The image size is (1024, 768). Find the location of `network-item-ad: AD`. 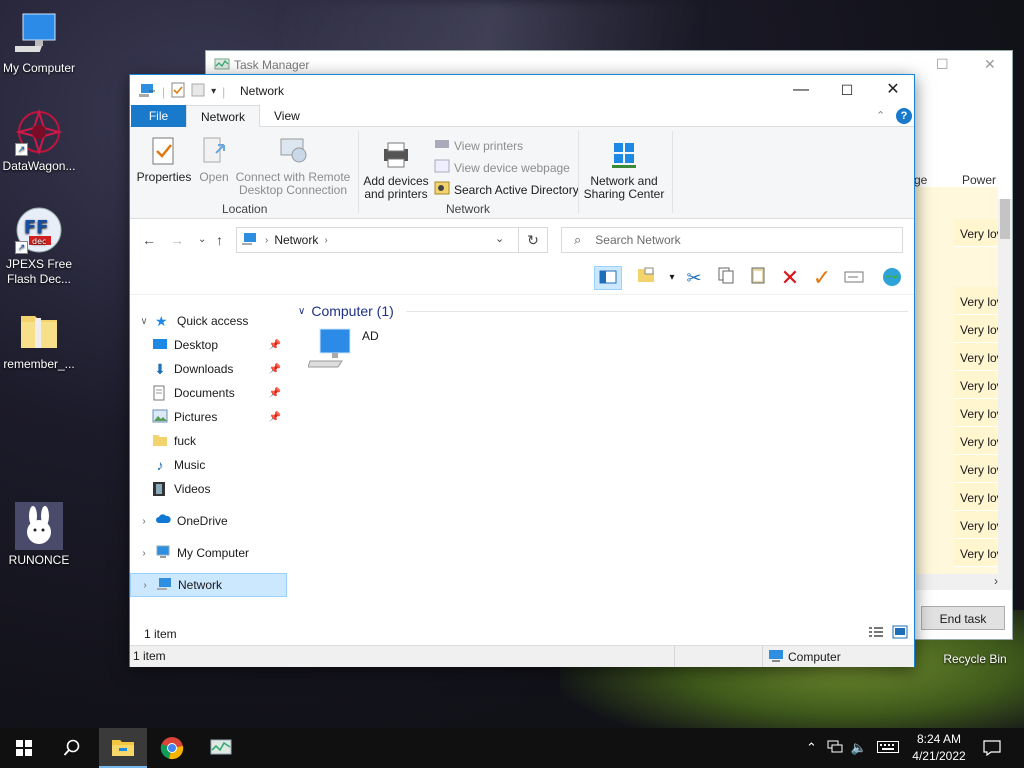

network-item-ad: AD is located at coordinates (347, 352).